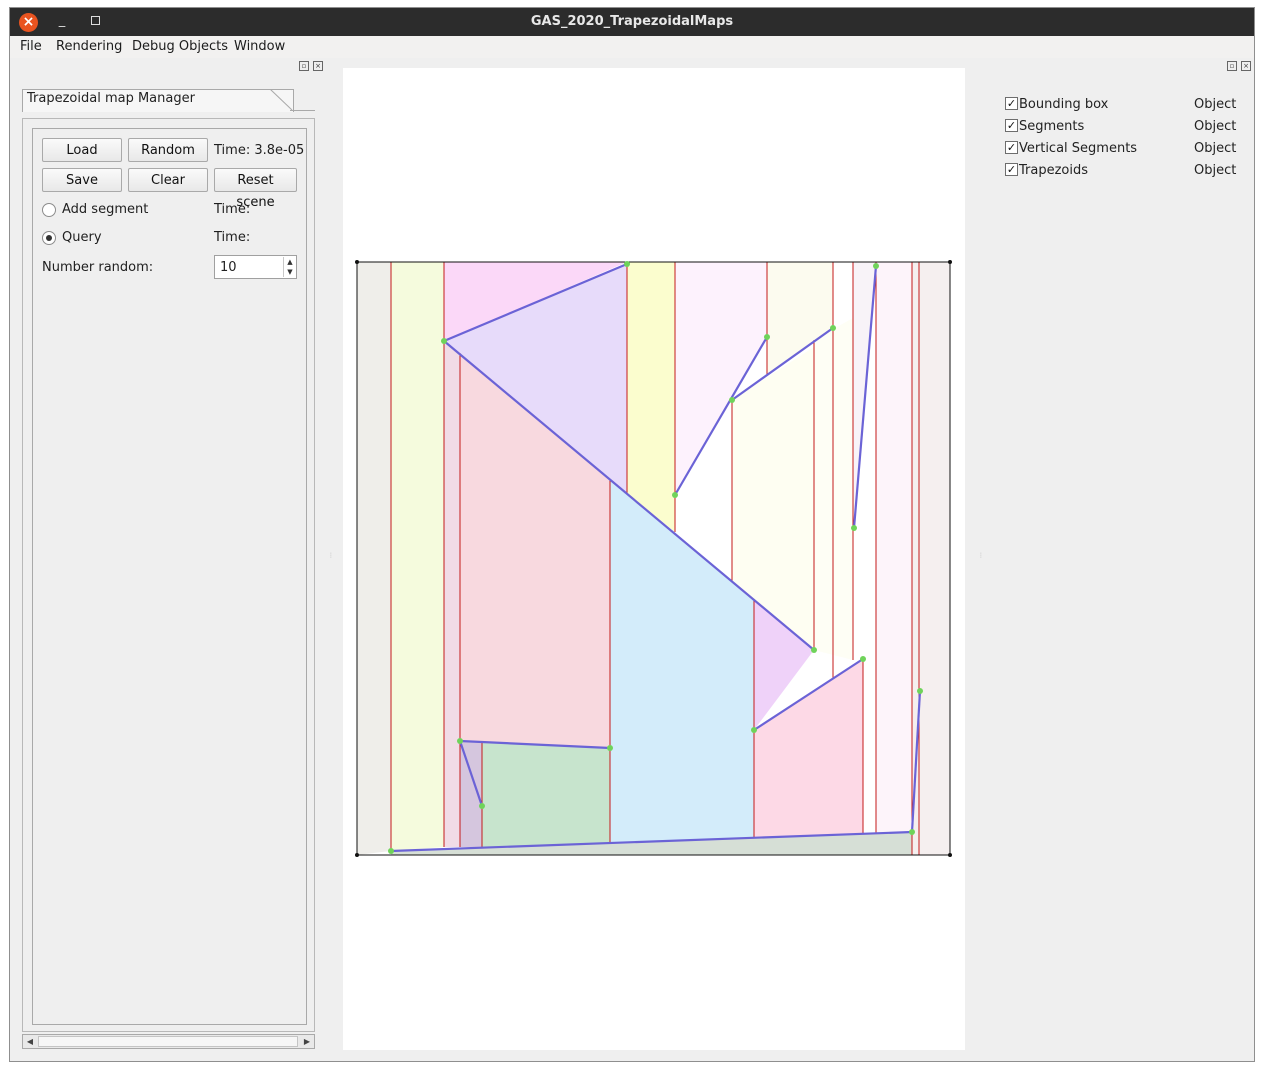 The image size is (1264, 1071). I want to click on menu-debug-objects: Debug Objects, so click(180, 47).